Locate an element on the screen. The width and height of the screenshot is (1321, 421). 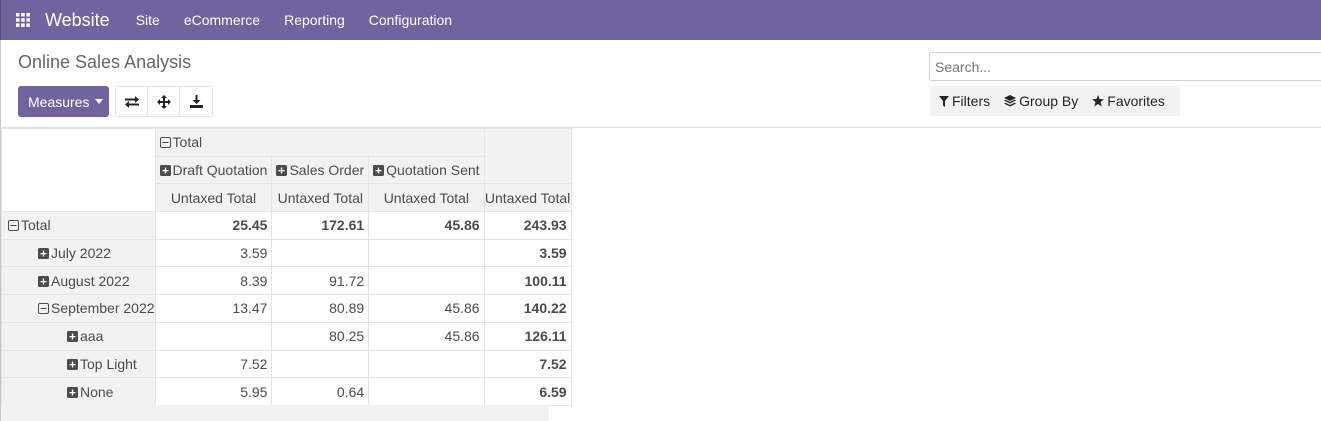
pivot-cell: 243.93 is located at coordinates (527, 225).